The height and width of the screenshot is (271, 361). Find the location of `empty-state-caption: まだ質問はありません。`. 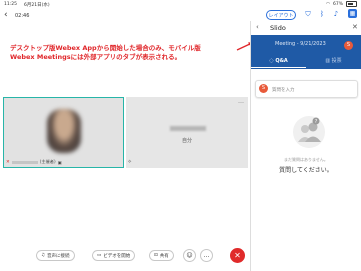

empty-state-caption: まだ質問はありません。 is located at coordinates (306, 159).